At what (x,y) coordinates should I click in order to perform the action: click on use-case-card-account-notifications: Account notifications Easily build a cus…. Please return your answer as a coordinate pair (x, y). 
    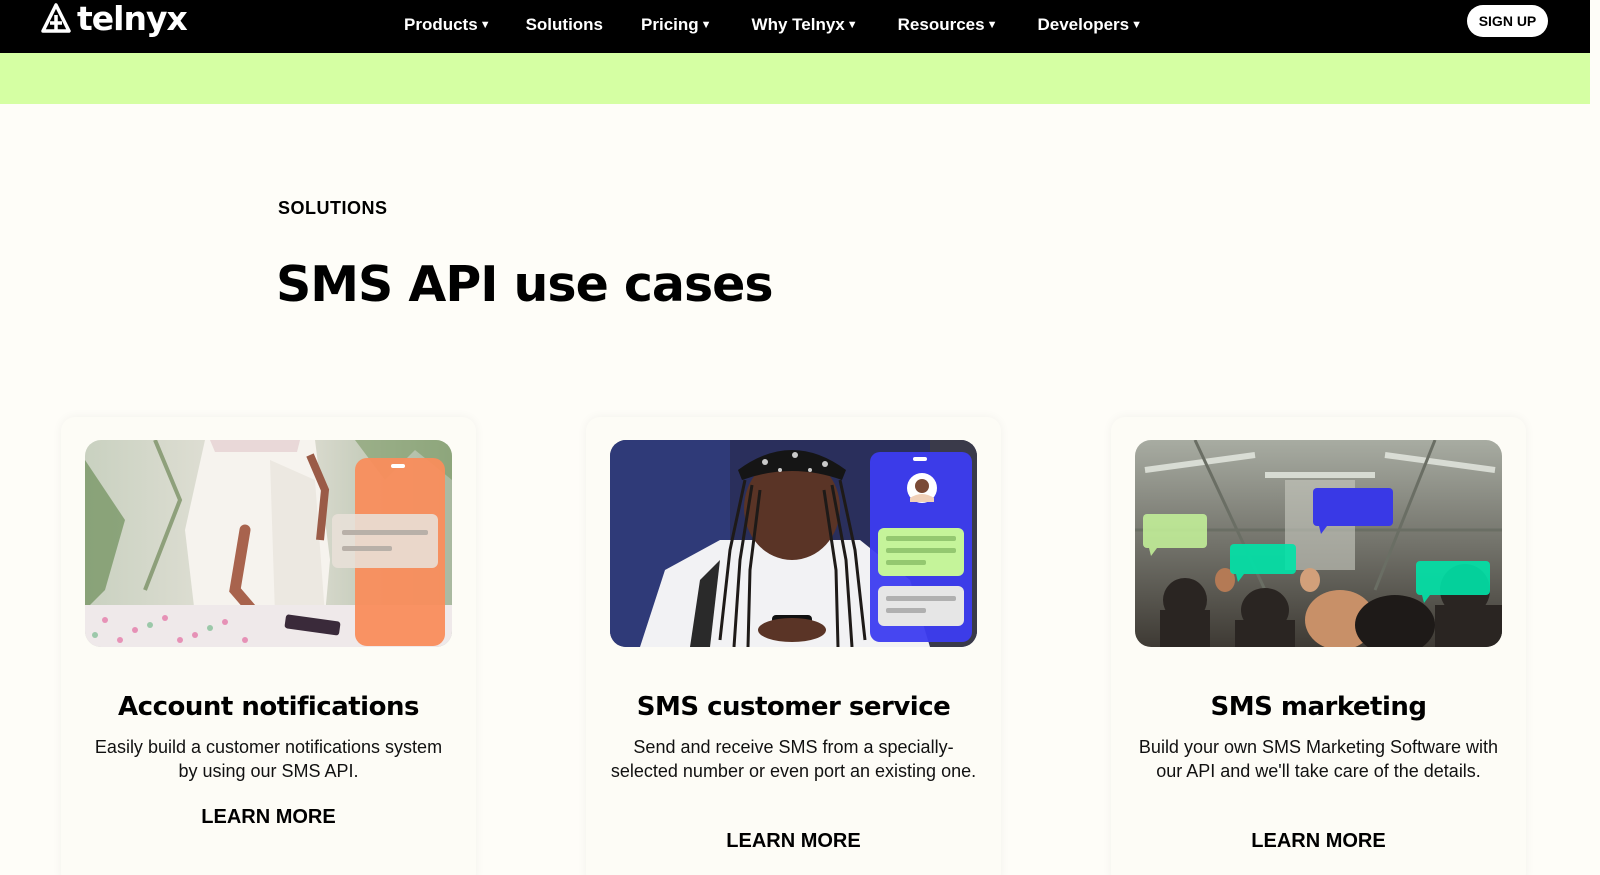
    Looking at the image, I should click on (268, 646).